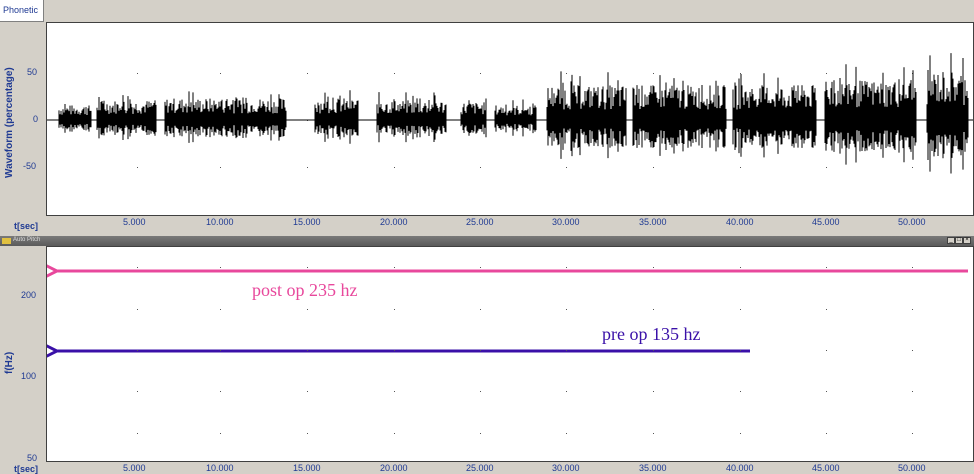 Image resolution: width=974 pixels, height=474 pixels. I want to click on pitch-window-title: Auto Pitch, so click(27, 240).